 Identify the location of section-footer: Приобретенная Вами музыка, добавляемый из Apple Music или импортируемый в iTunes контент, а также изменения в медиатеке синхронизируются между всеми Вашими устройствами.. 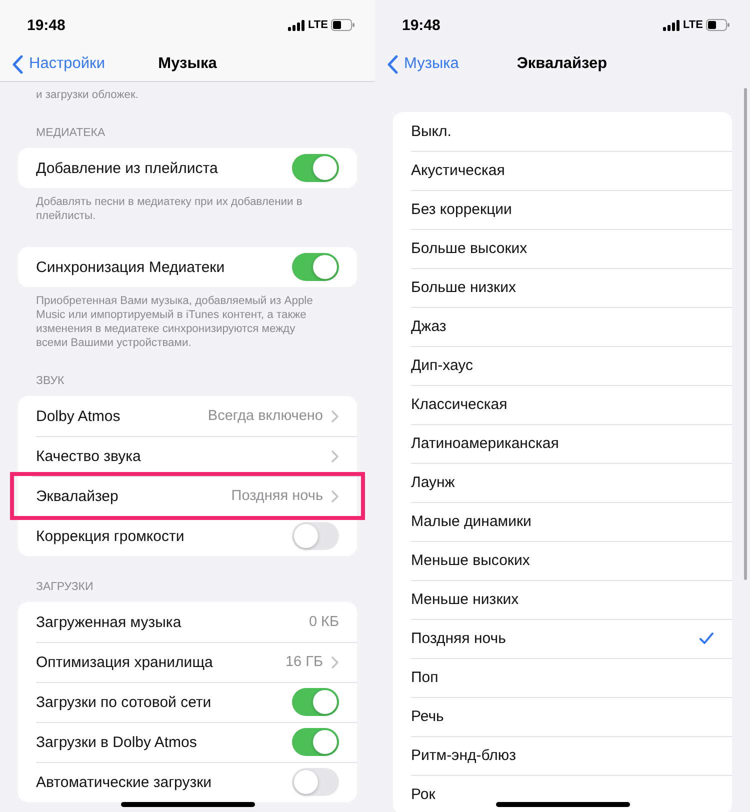
(178, 318).